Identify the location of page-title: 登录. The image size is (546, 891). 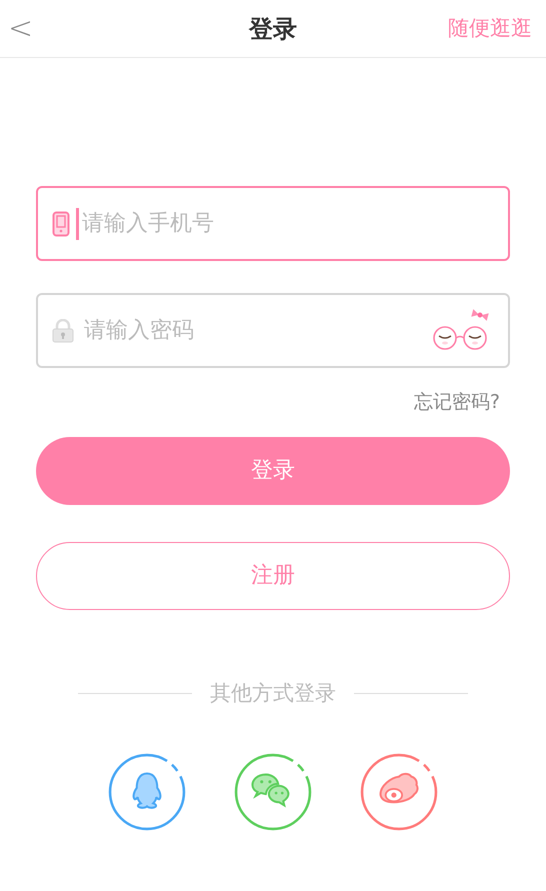
(273, 29).